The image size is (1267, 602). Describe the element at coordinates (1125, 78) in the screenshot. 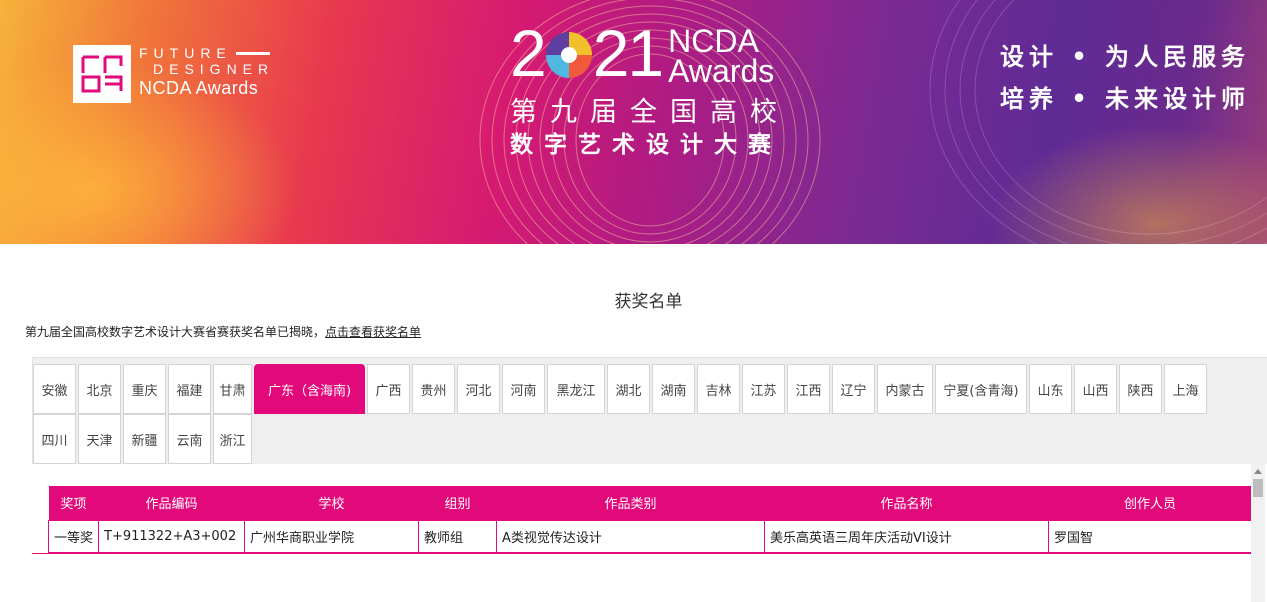

I see `slogan: 设计 • 为人民服务 培养 • 未来设计师` at that location.